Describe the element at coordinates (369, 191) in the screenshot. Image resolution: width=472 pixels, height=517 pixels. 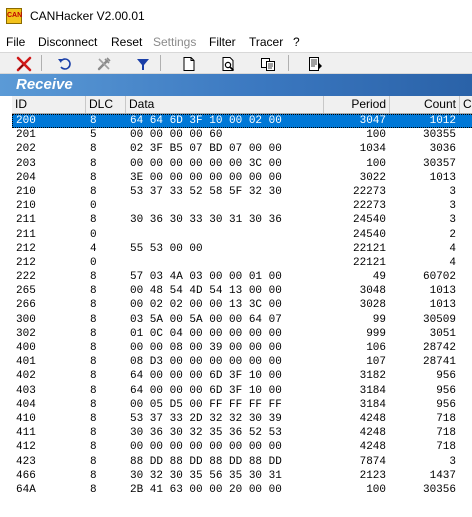
I see `cell-period: 22273` at that location.